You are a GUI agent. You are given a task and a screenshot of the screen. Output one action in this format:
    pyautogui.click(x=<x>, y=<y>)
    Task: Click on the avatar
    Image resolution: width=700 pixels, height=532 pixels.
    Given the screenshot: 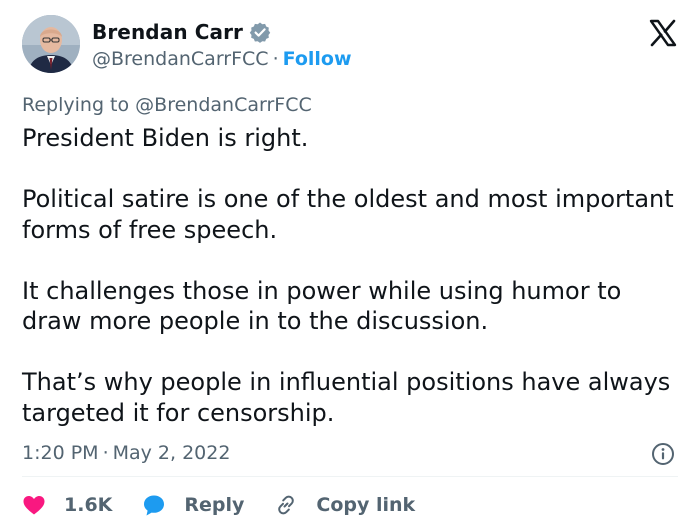 What is the action you would take?
    pyautogui.click(x=51, y=44)
    